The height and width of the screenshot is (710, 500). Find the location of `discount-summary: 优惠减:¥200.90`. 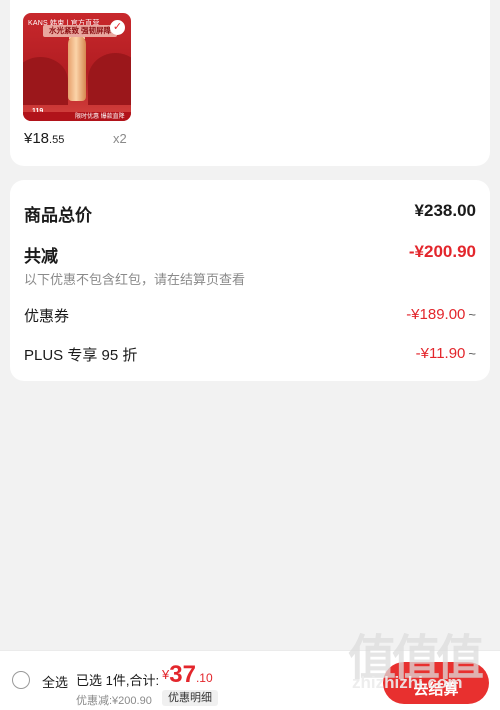

discount-summary: 优惠减:¥200.90 is located at coordinates (114, 701).